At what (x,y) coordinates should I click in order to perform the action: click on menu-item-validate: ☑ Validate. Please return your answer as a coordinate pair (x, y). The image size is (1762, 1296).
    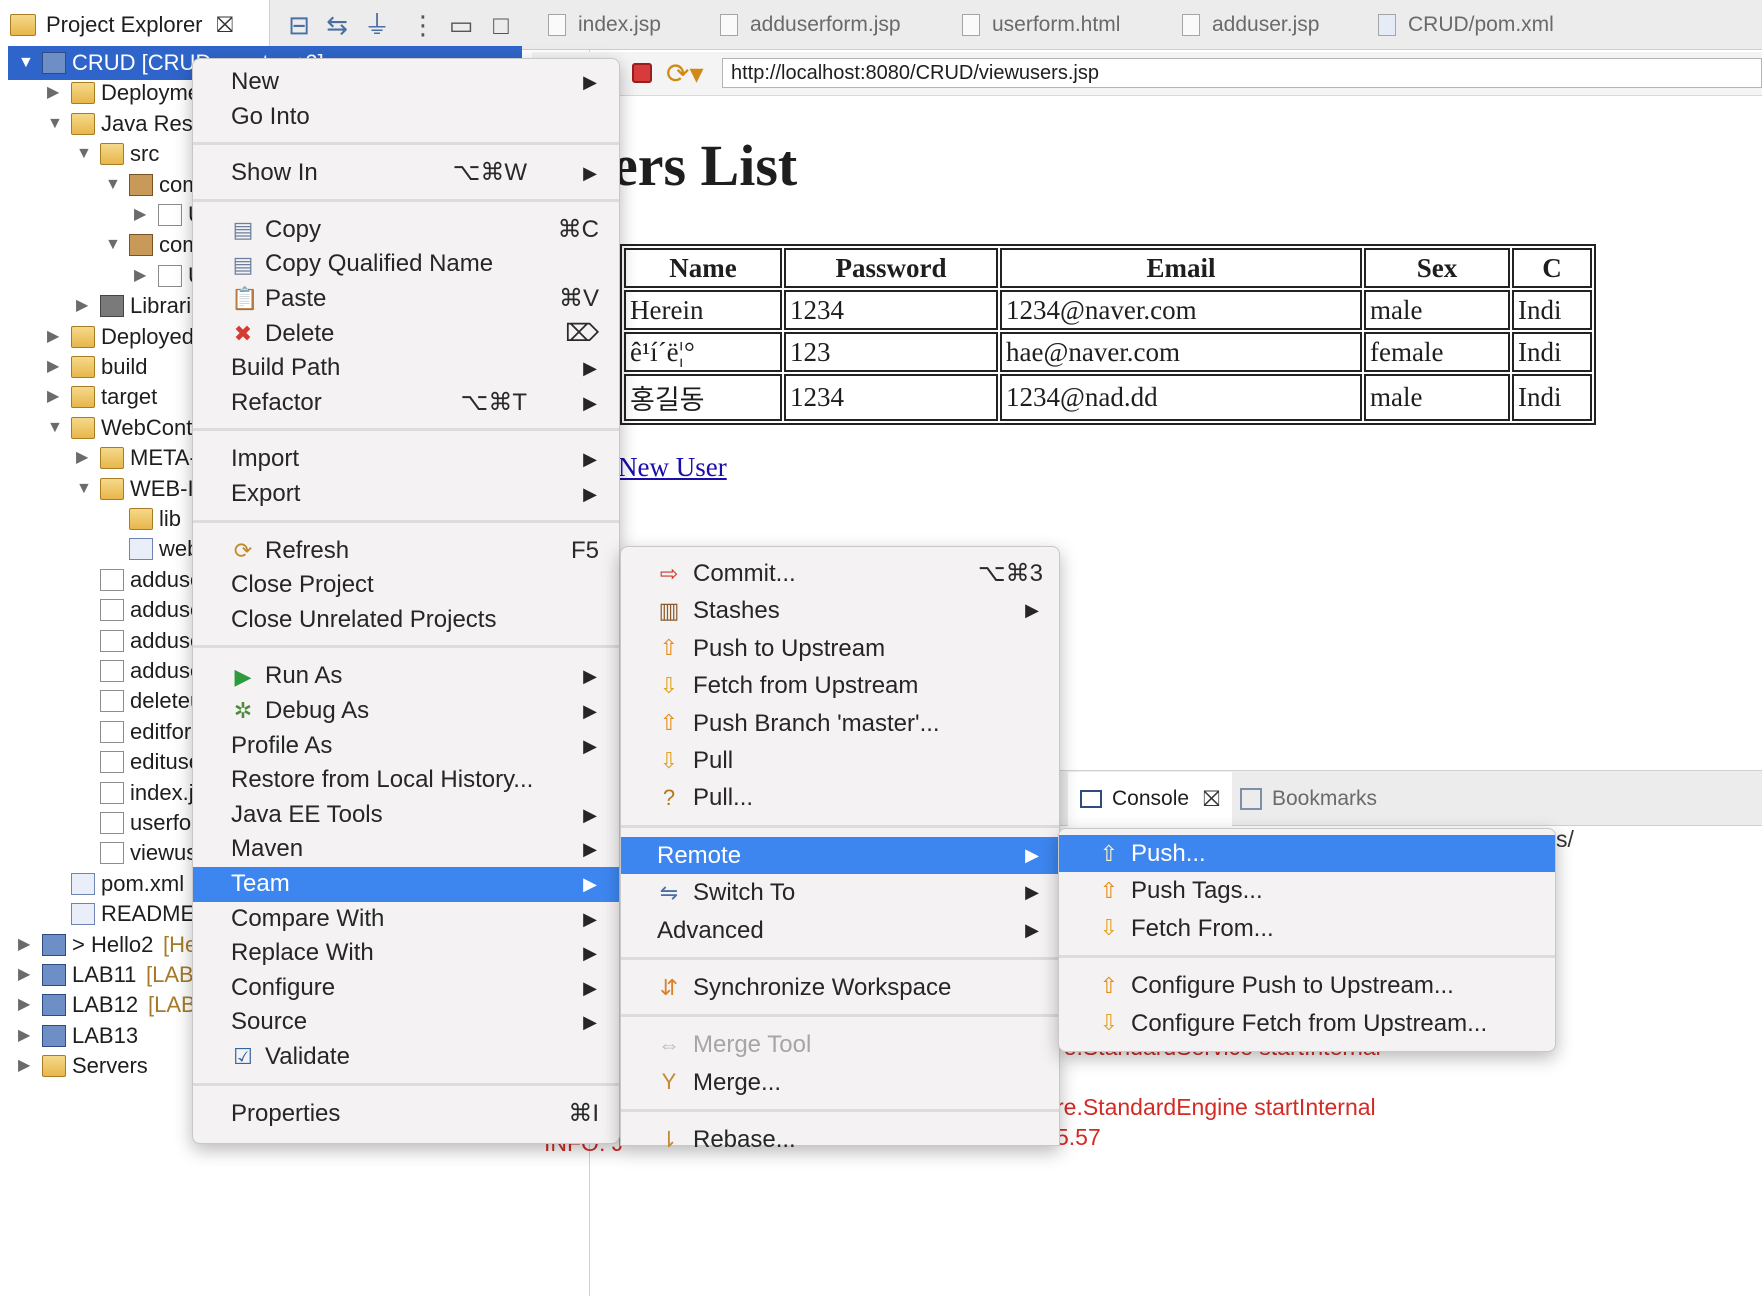
    Looking at the image, I should click on (406, 1057).